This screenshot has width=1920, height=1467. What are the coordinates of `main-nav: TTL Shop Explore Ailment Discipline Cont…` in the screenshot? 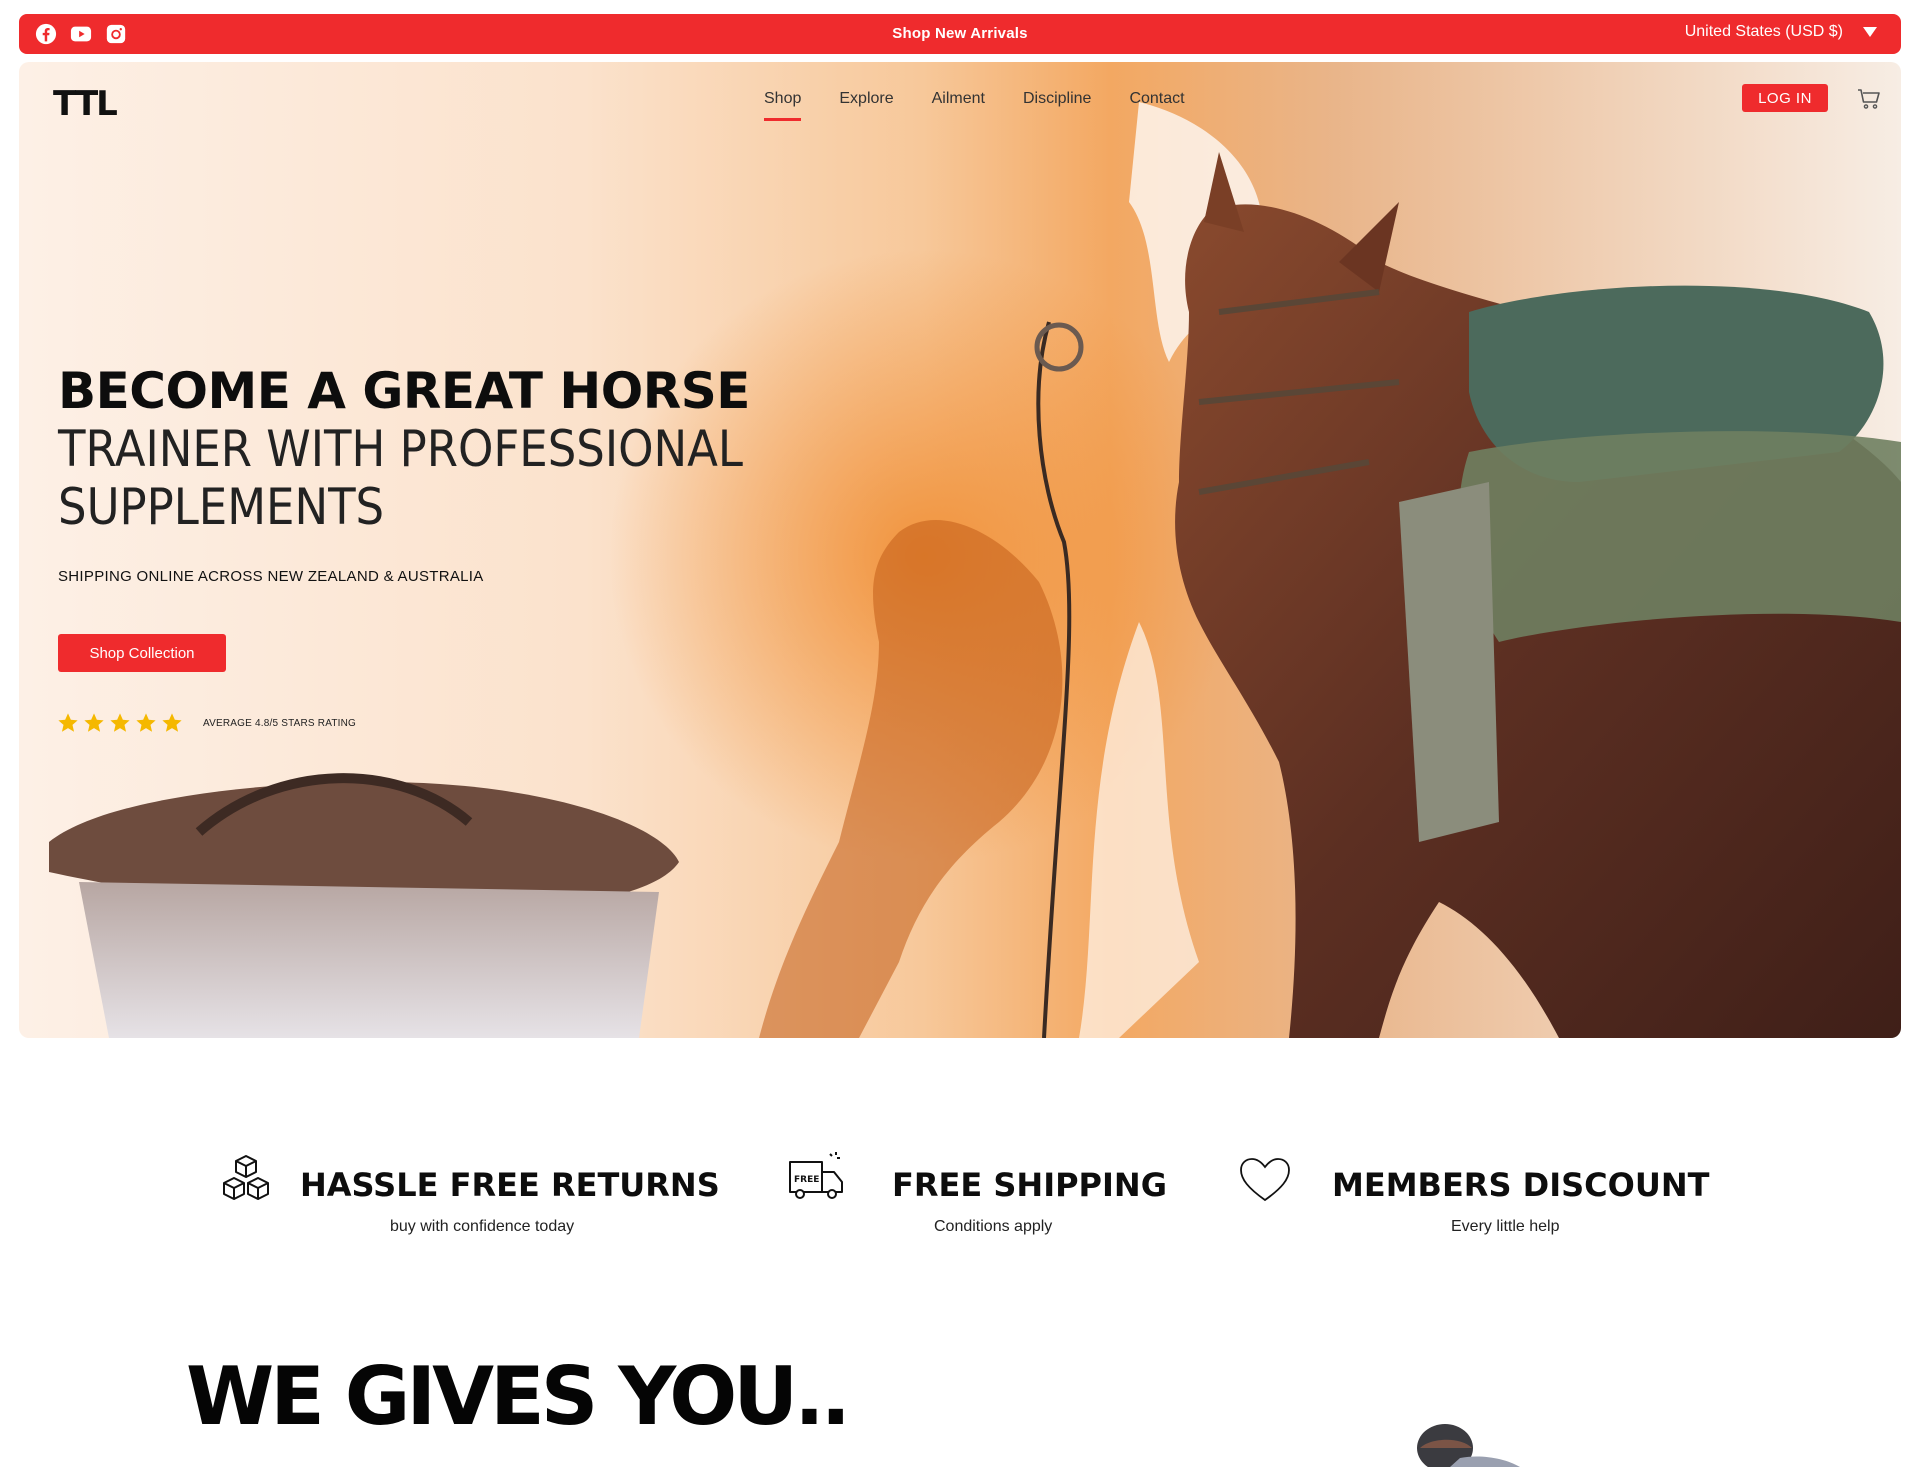 It's located at (960, 107).